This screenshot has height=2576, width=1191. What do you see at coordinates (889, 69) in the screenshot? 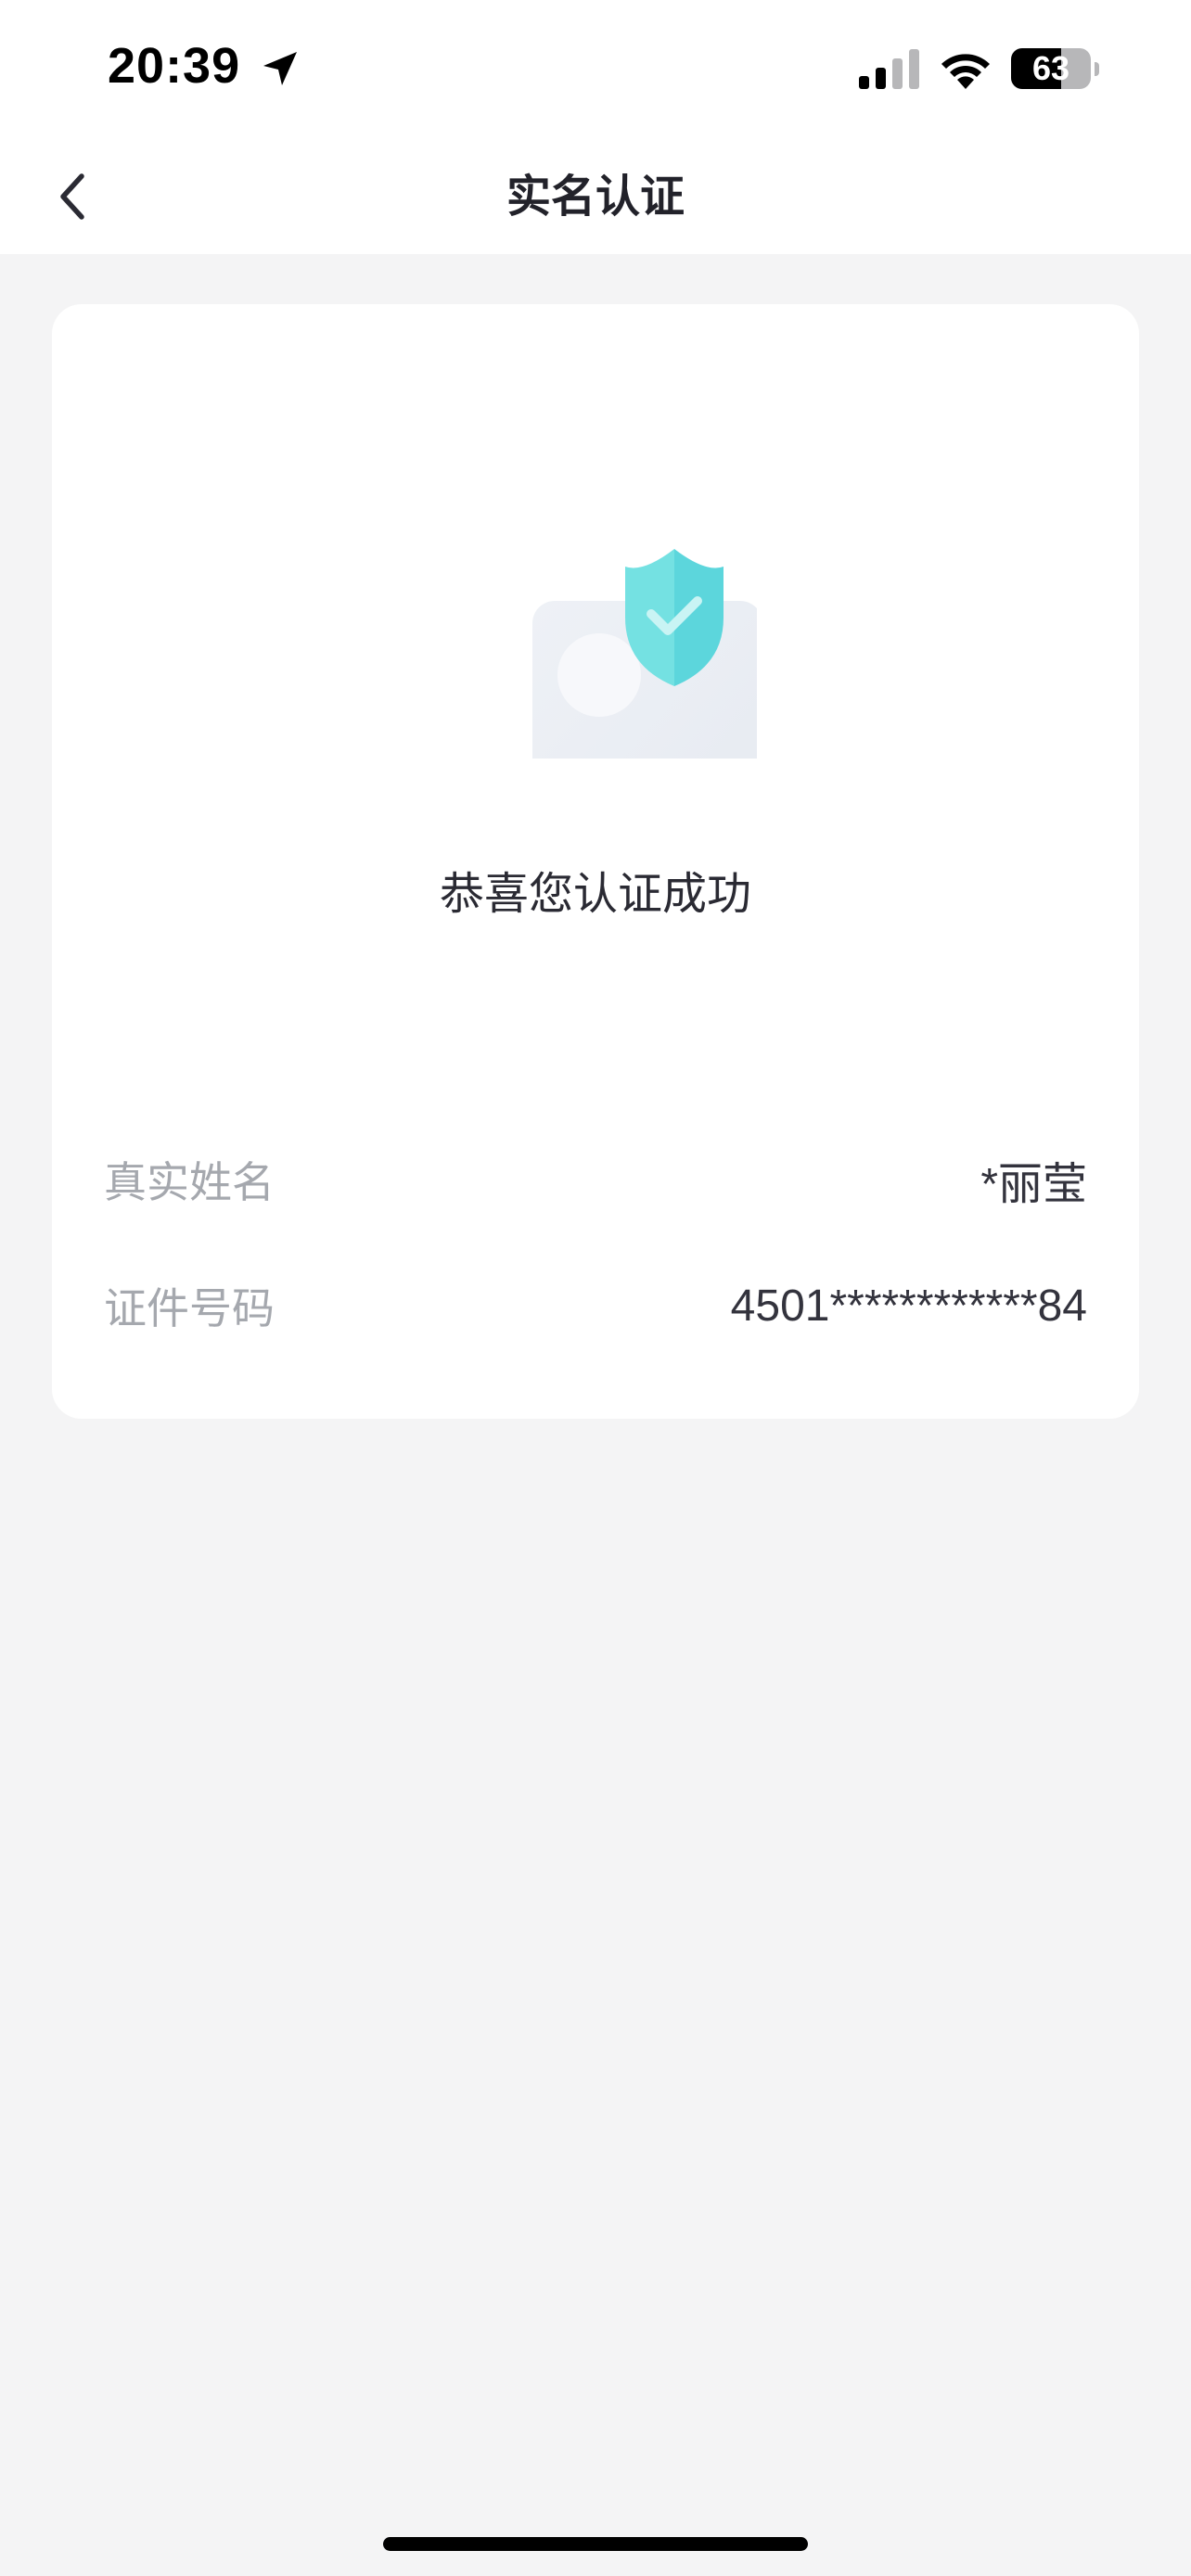
I see `cellular-signal-icon` at bounding box center [889, 69].